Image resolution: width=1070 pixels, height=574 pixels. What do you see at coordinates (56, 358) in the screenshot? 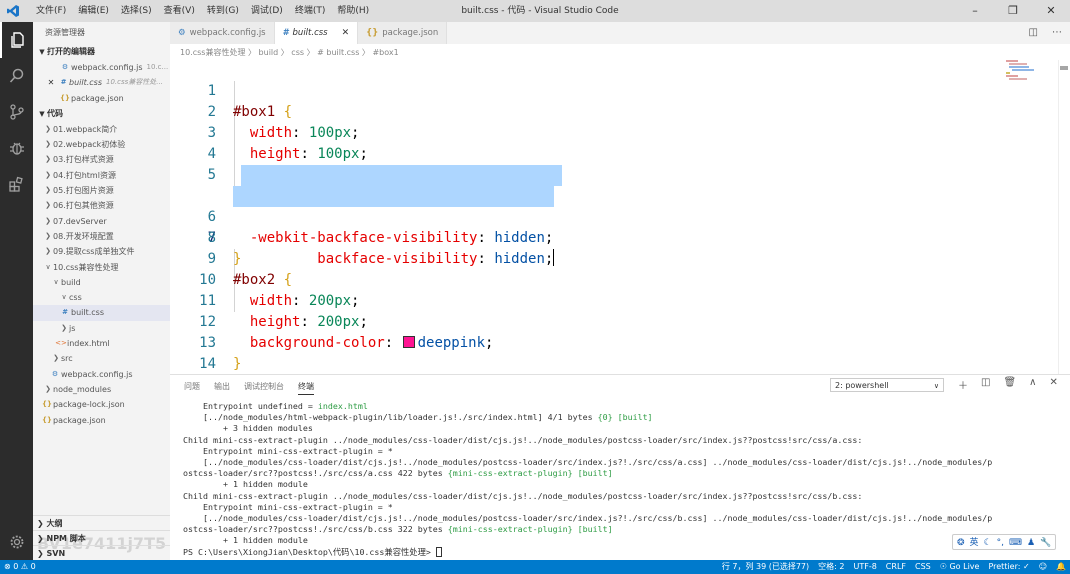
I see `chevron-right-icon: ❯` at bounding box center [56, 358].